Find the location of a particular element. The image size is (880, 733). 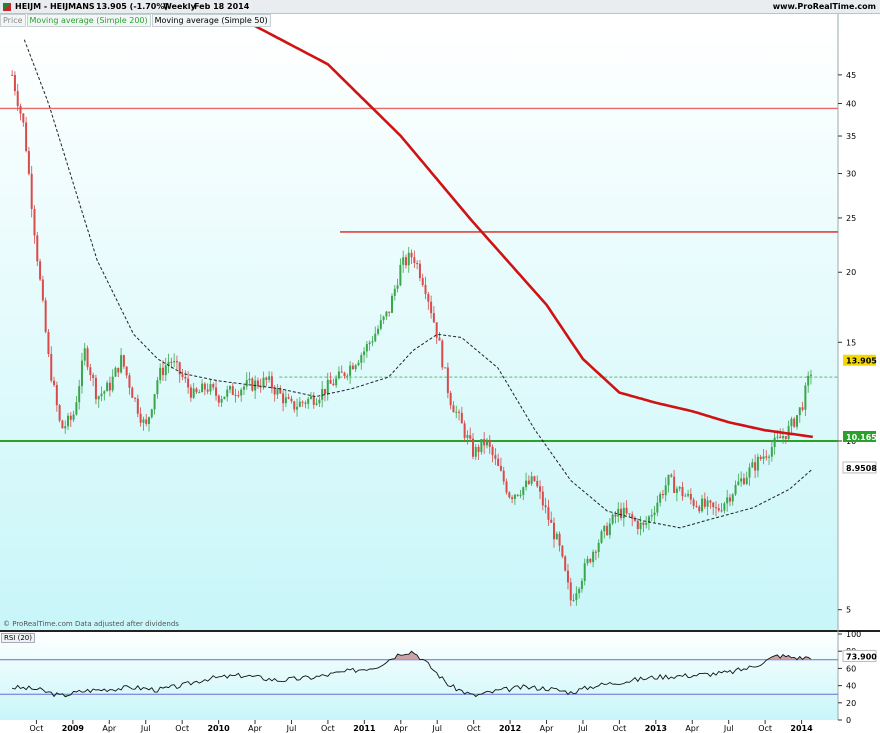

time-axis-label: 2014 is located at coordinates (801, 728).